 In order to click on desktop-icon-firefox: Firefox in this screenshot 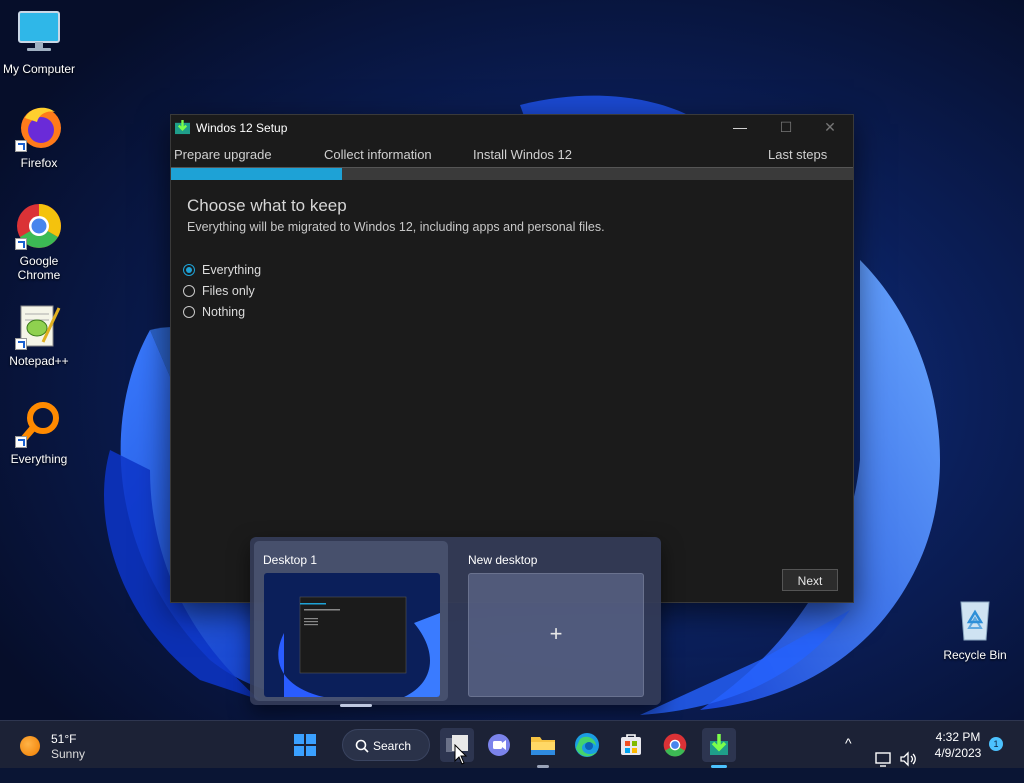, I will do `click(39, 137)`.